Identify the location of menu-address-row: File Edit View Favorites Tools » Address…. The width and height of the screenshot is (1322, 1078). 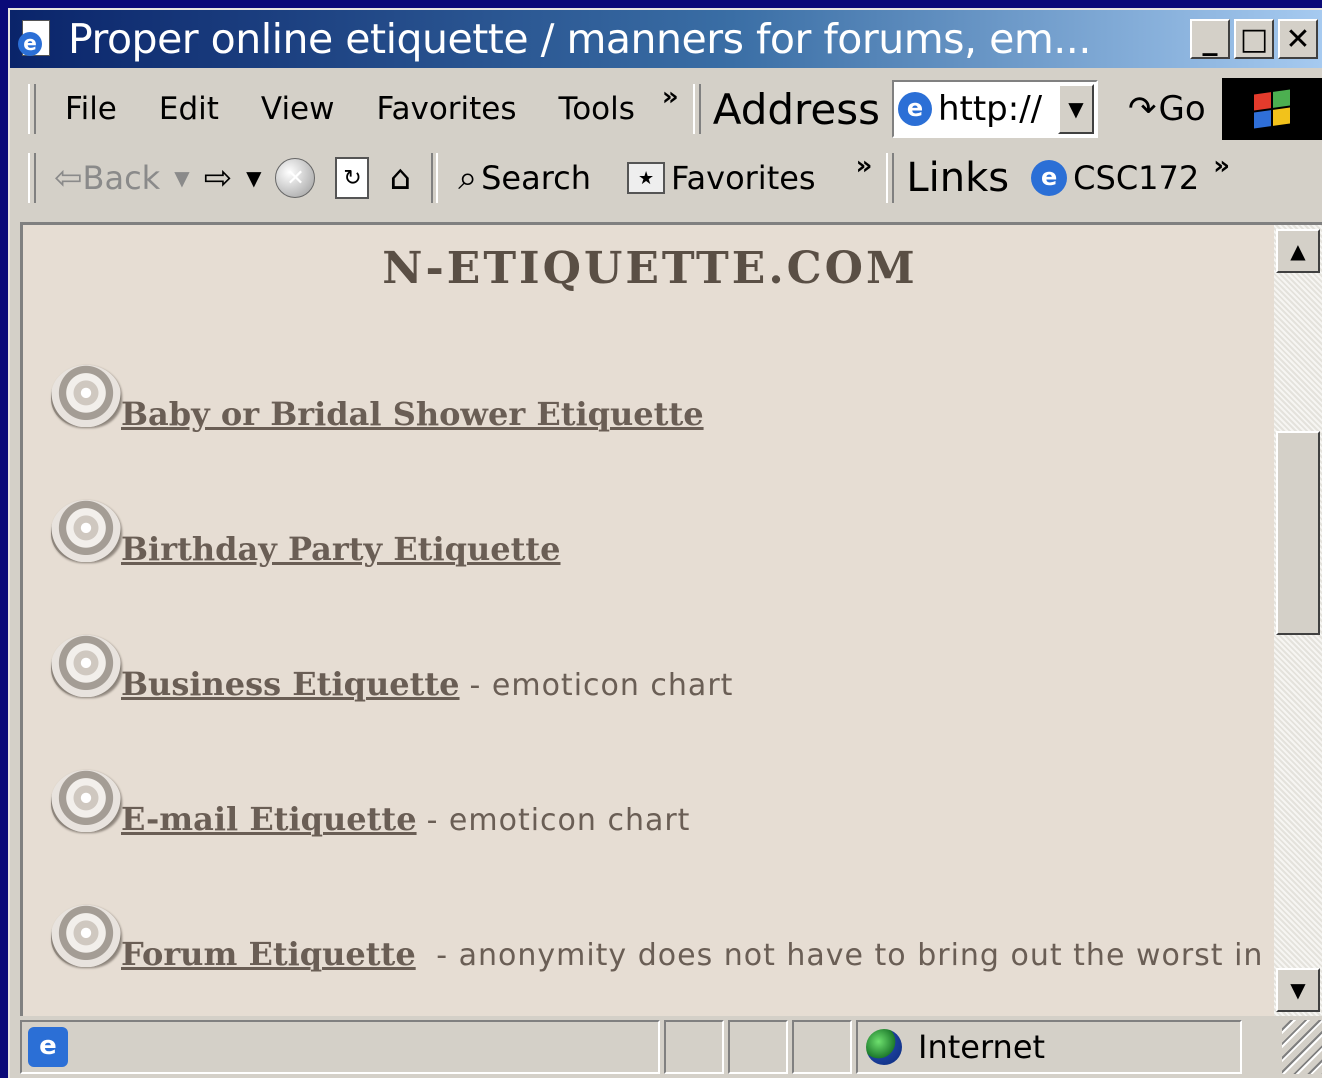
(671, 109).